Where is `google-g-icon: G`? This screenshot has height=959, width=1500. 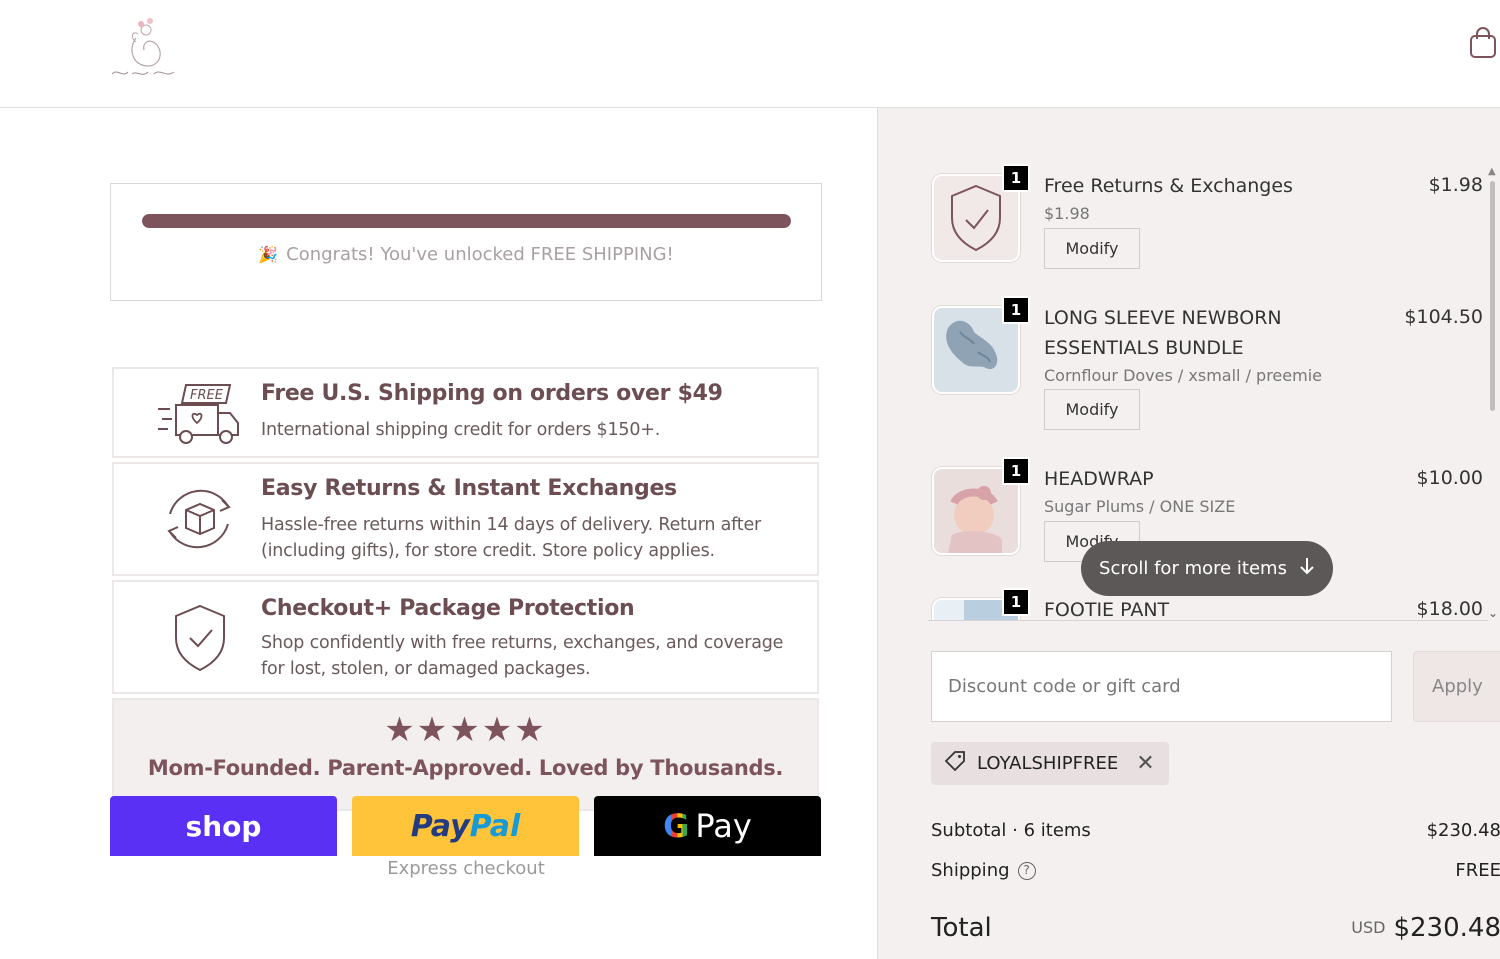 google-g-icon: G is located at coordinates (676, 826).